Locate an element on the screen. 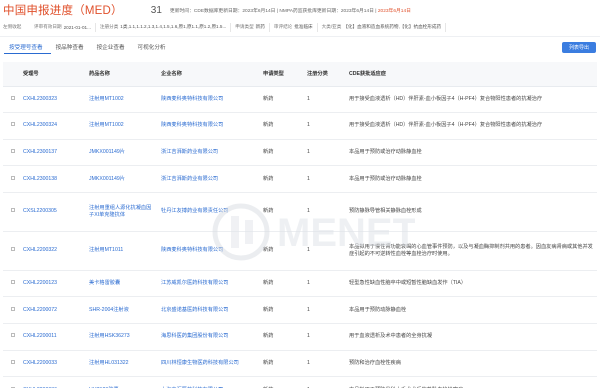 The width and height of the screenshot is (600, 388). company-link: 四川林恒康生物医药科技有限公司 is located at coordinates (206, 364).